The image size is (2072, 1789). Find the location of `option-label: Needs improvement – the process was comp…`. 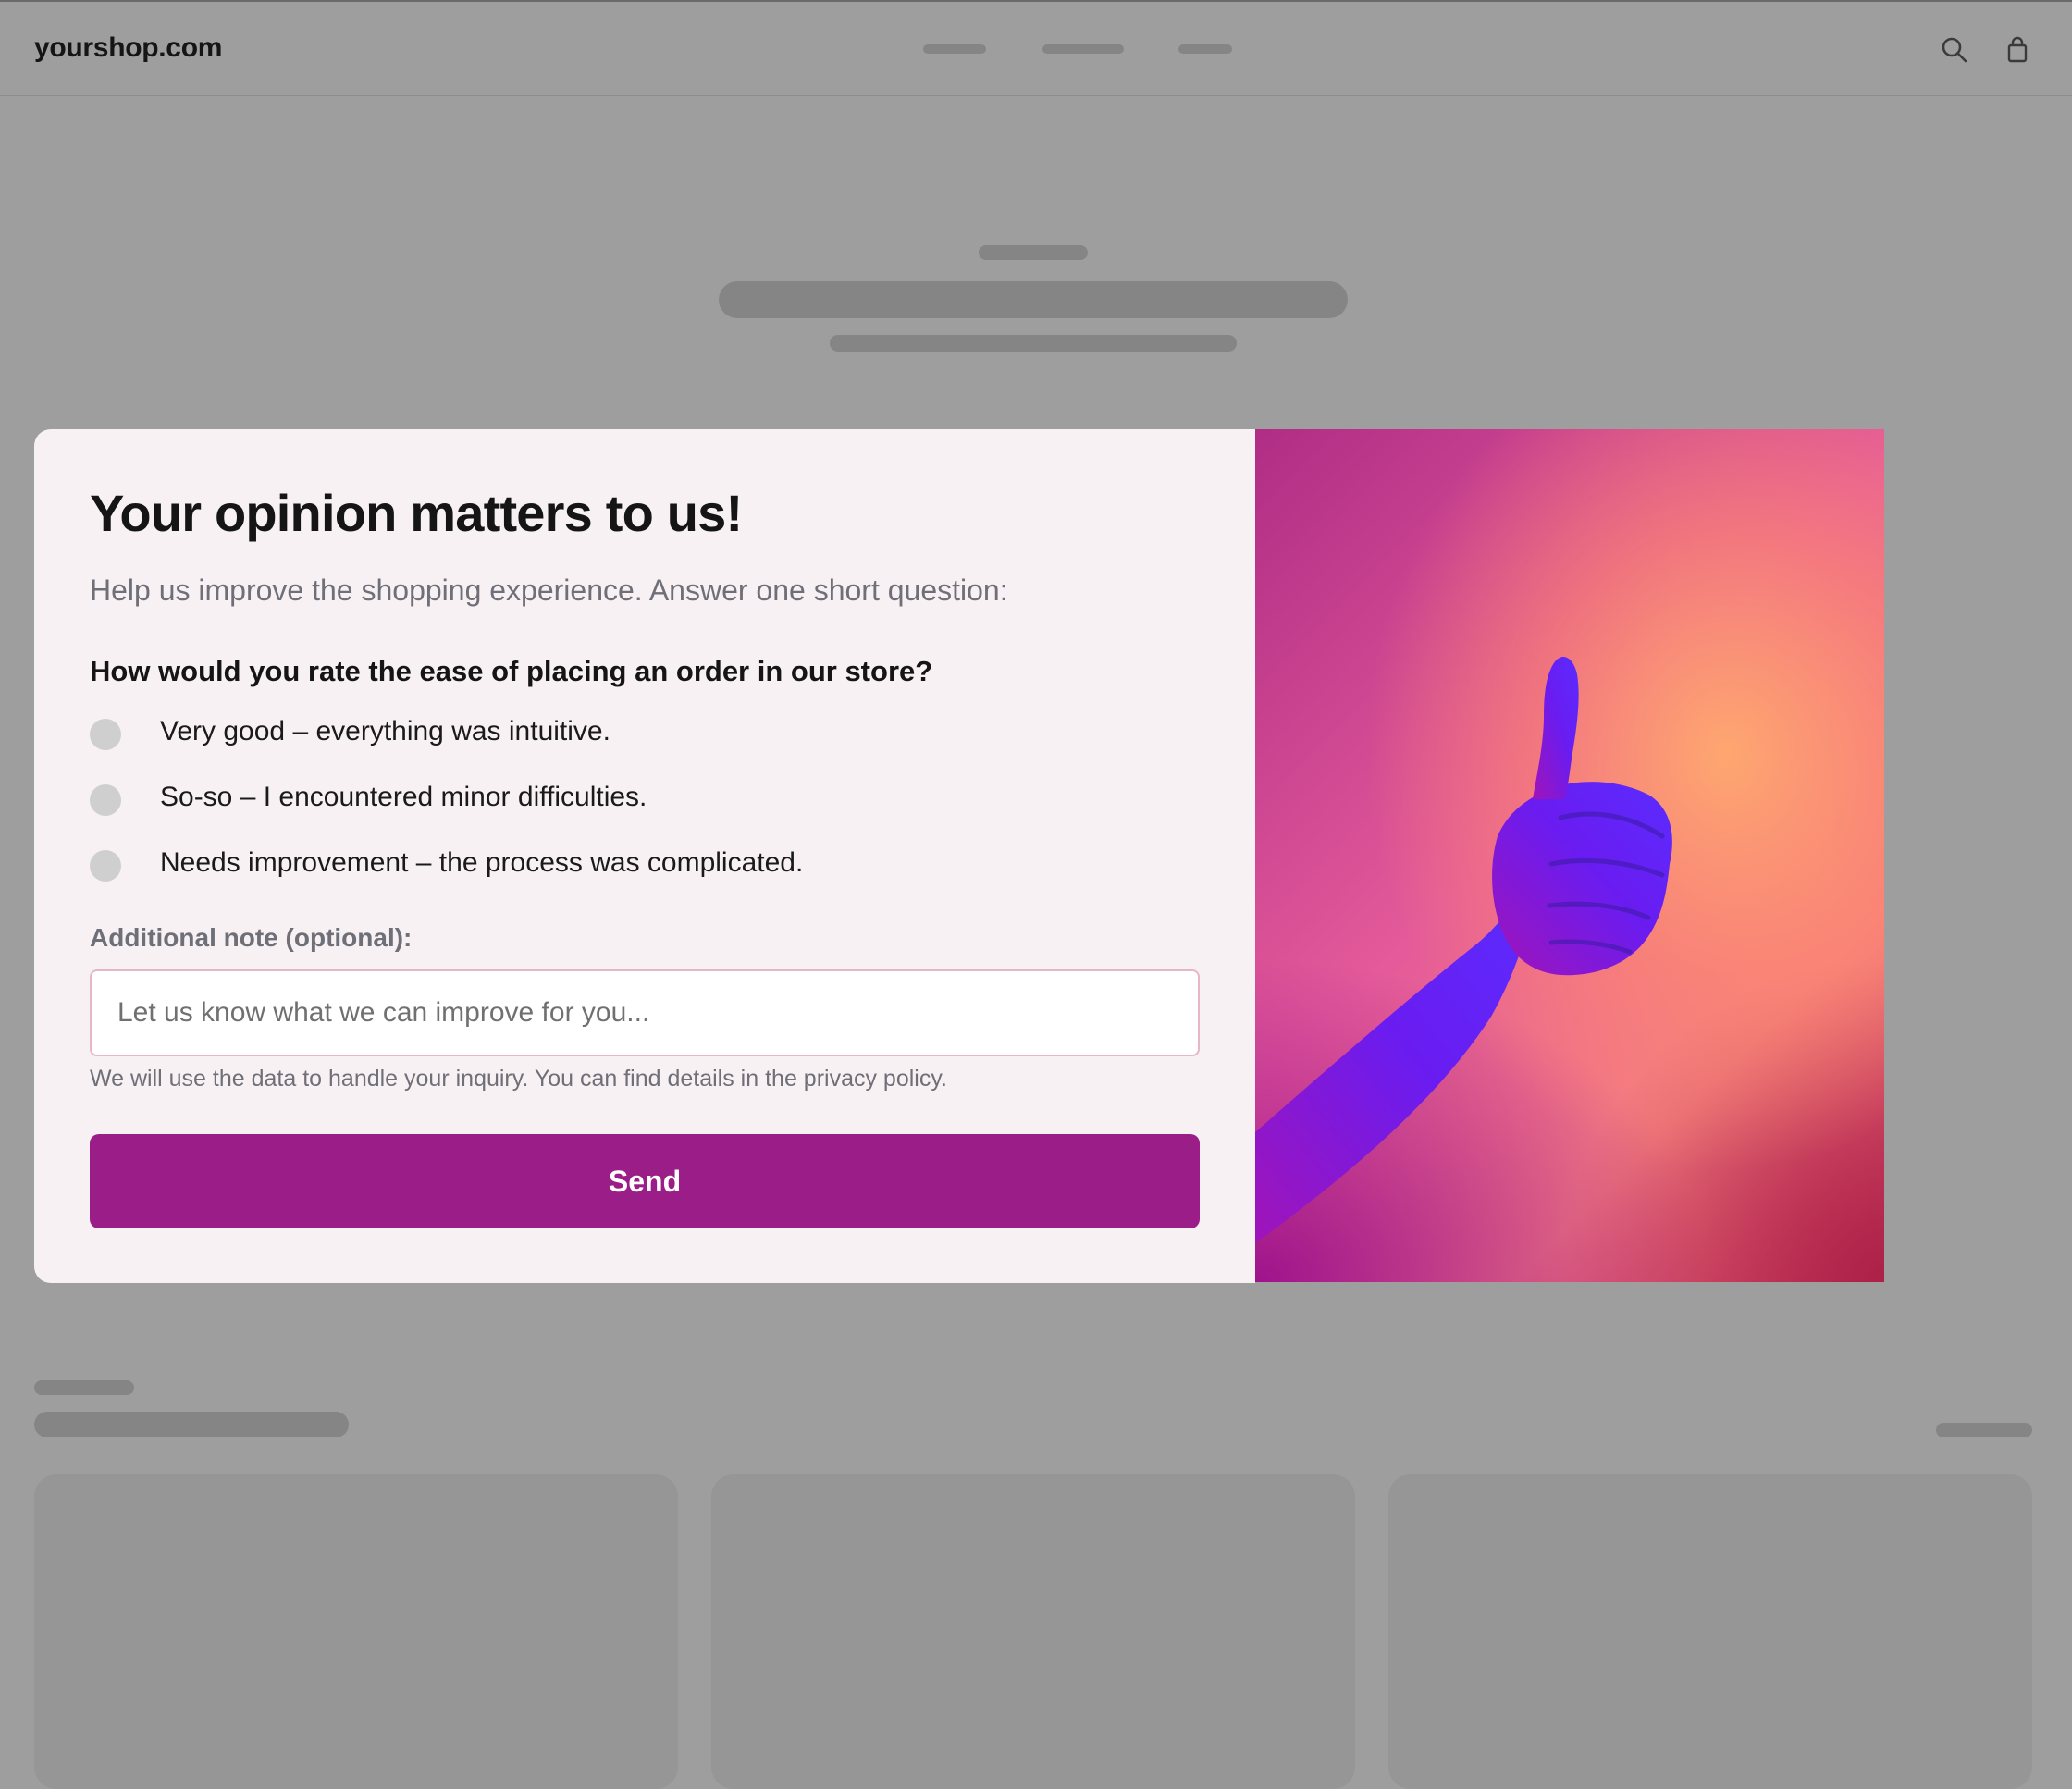

option-label: Needs improvement – the process was comp… is located at coordinates (482, 863).